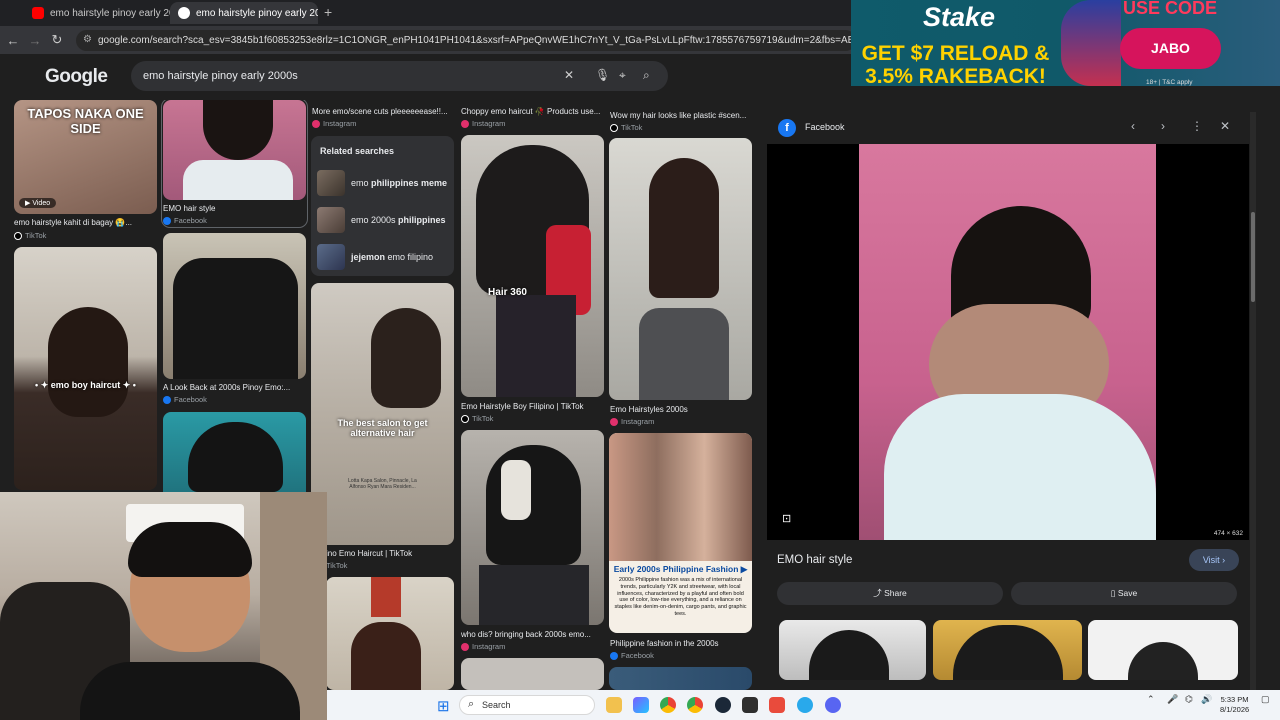 The image size is (1280, 720). Describe the element at coordinates (99, 13) in the screenshot. I see `tab-youtube: emo hairstyle pinoy early 2000s ✕` at that location.